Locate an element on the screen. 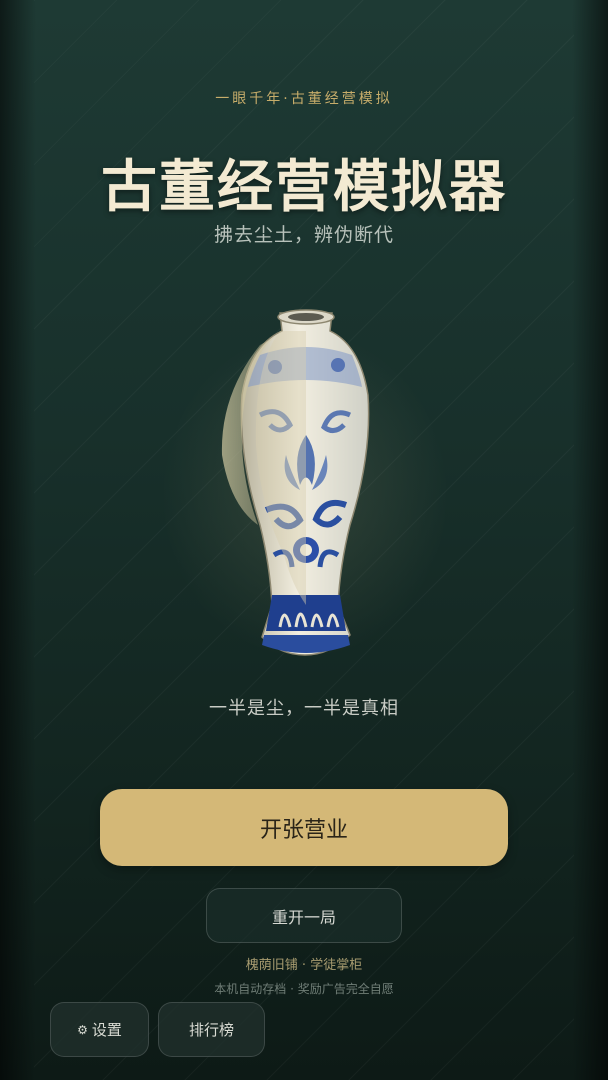 This screenshot has width=608, height=1080. settings-button: ⚙ 设置 is located at coordinates (99, 1029).